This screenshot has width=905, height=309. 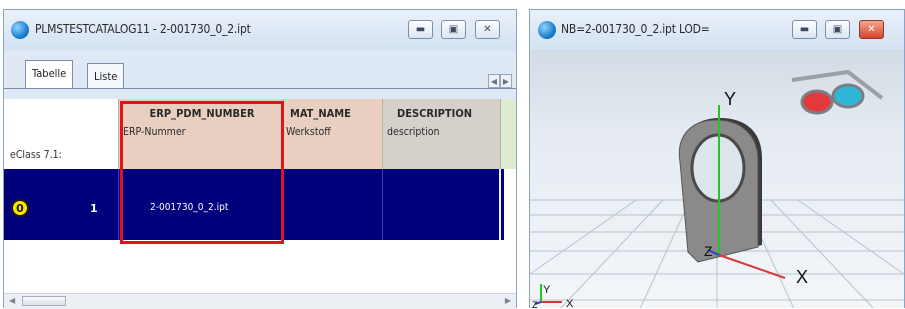 I want to click on y-axis-label: Y, so click(x=730, y=99).